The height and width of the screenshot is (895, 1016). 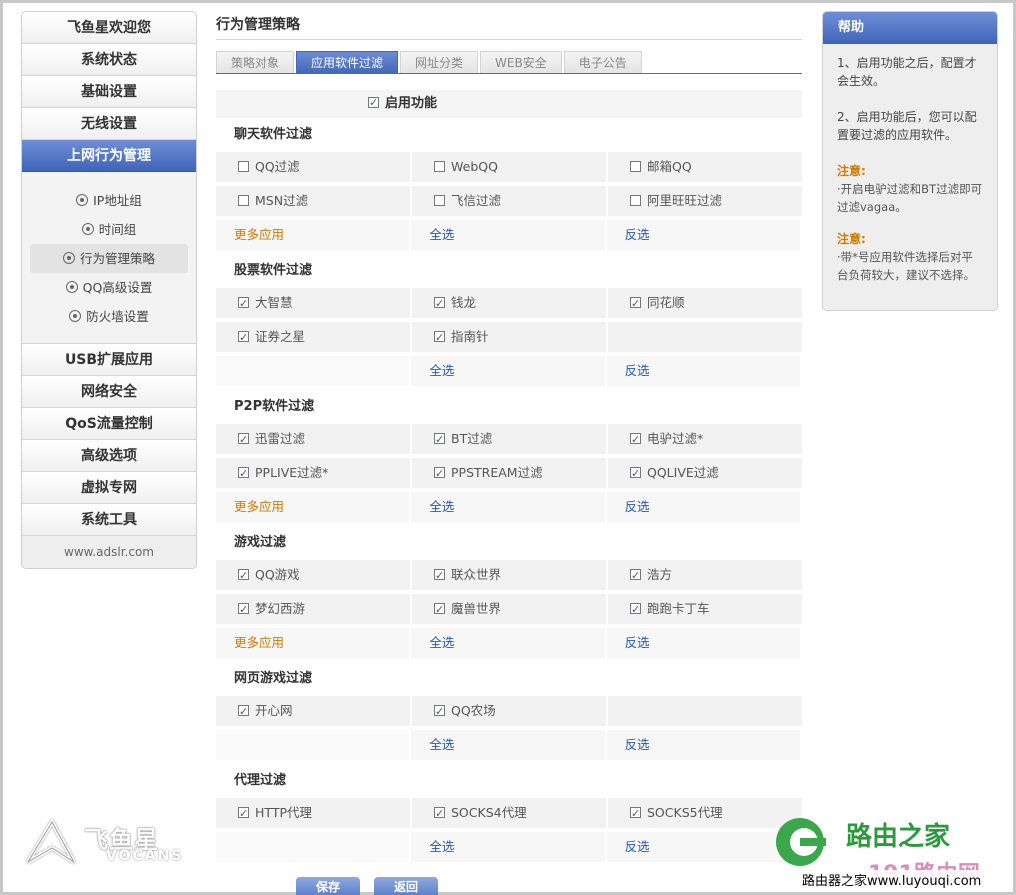 What do you see at coordinates (509, 609) in the screenshot?
I see `filter-option: 魔兽世界` at bounding box center [509, 609].